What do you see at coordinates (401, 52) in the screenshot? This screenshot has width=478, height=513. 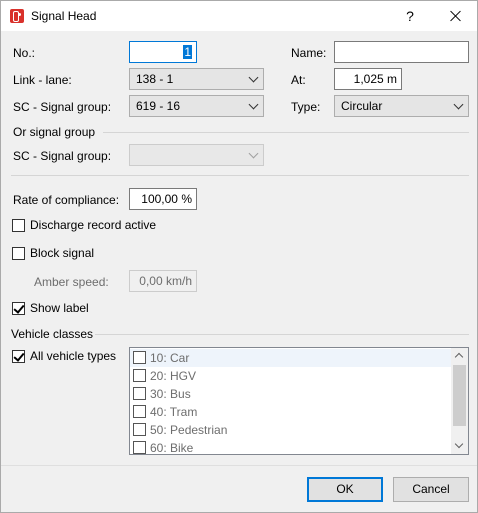 I see `name-field` at bounding box center [401, 52].